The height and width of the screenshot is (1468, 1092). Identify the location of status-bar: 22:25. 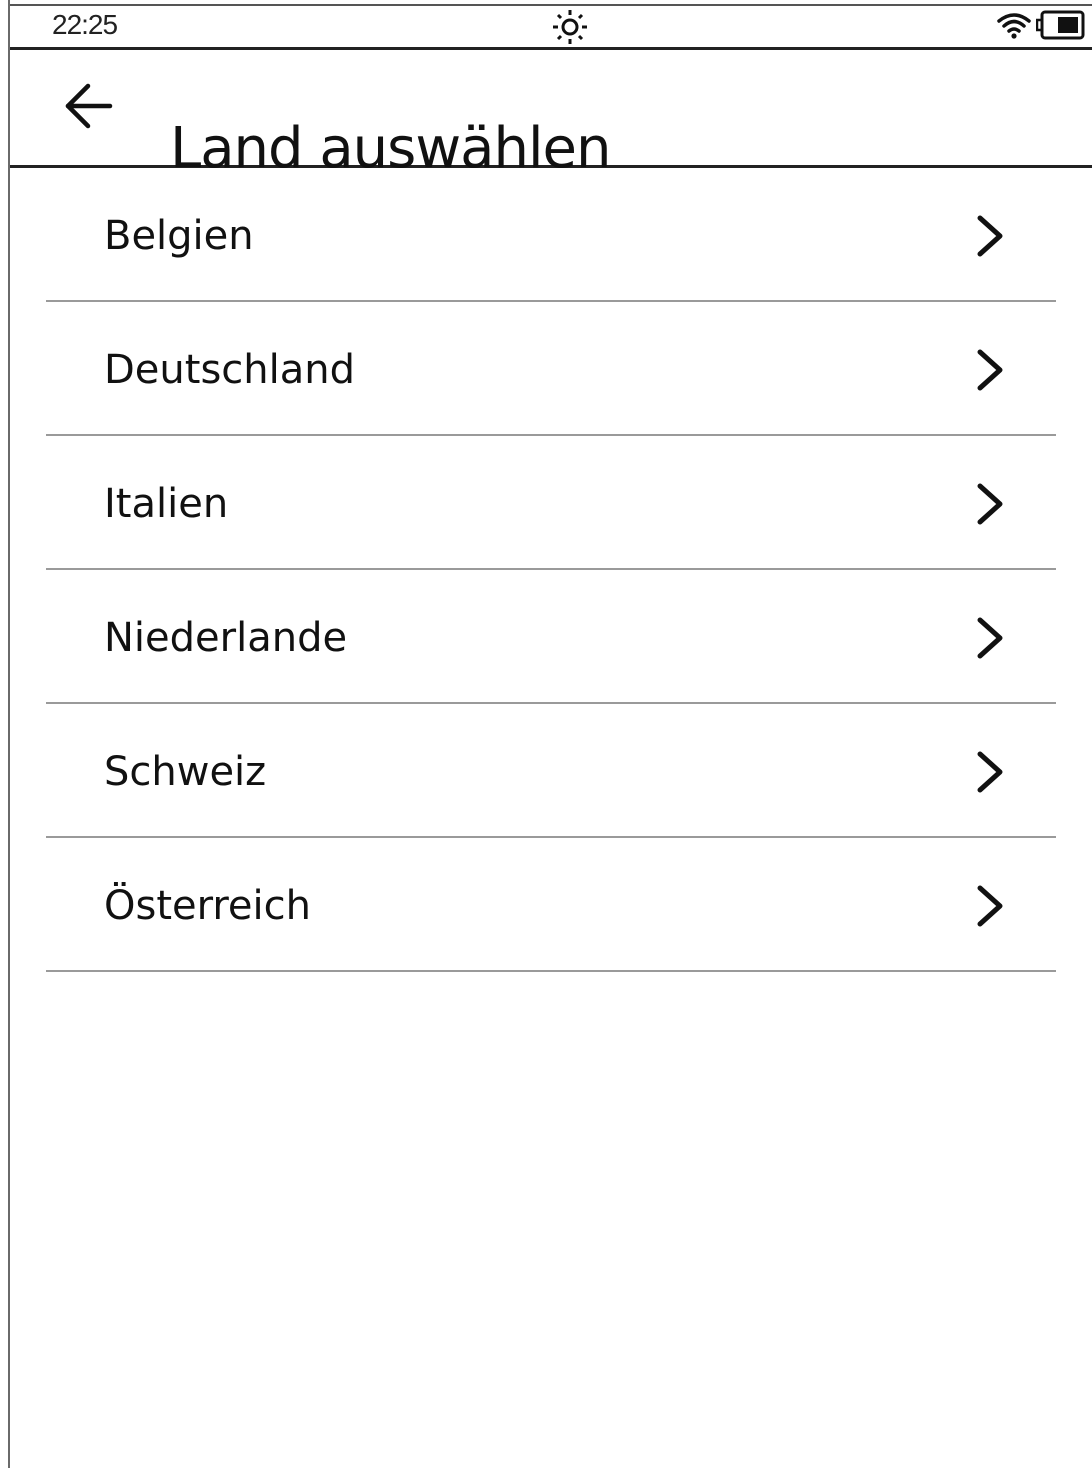
(551, 27).